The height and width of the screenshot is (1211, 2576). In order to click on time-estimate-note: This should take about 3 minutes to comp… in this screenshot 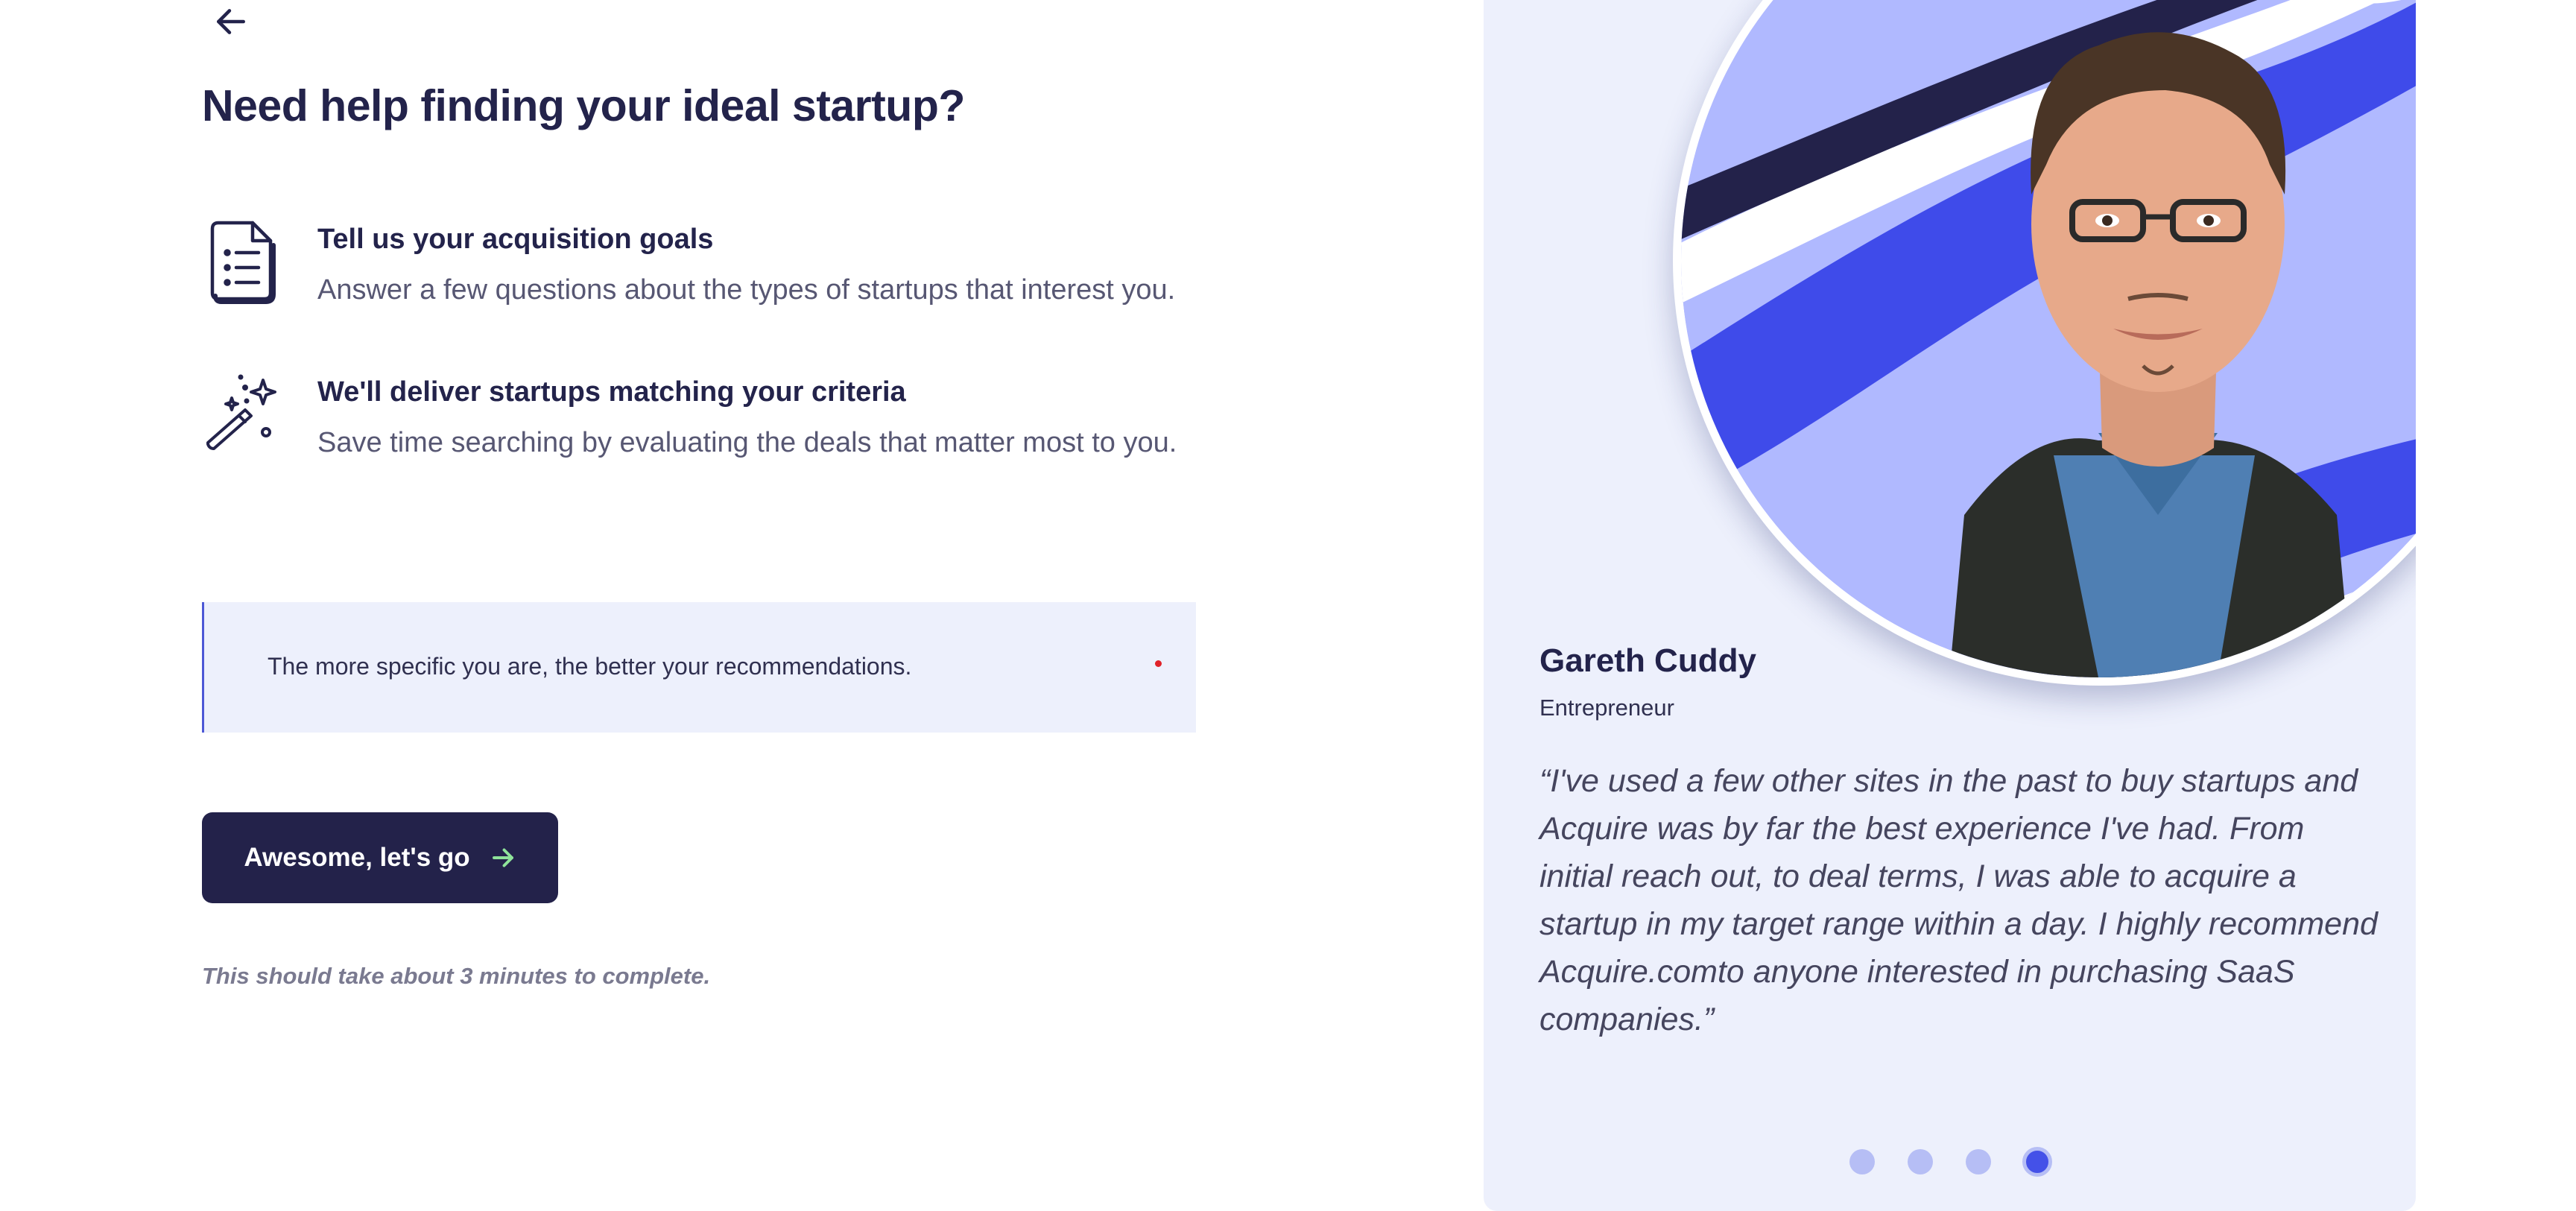, I will do `click(456, 976)`.